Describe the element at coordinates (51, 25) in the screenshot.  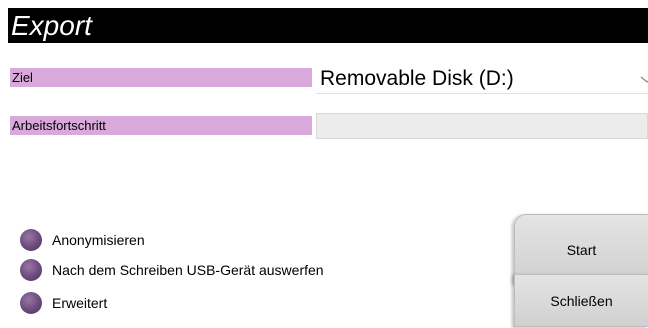
I see `dialog-title: Export` at that location.